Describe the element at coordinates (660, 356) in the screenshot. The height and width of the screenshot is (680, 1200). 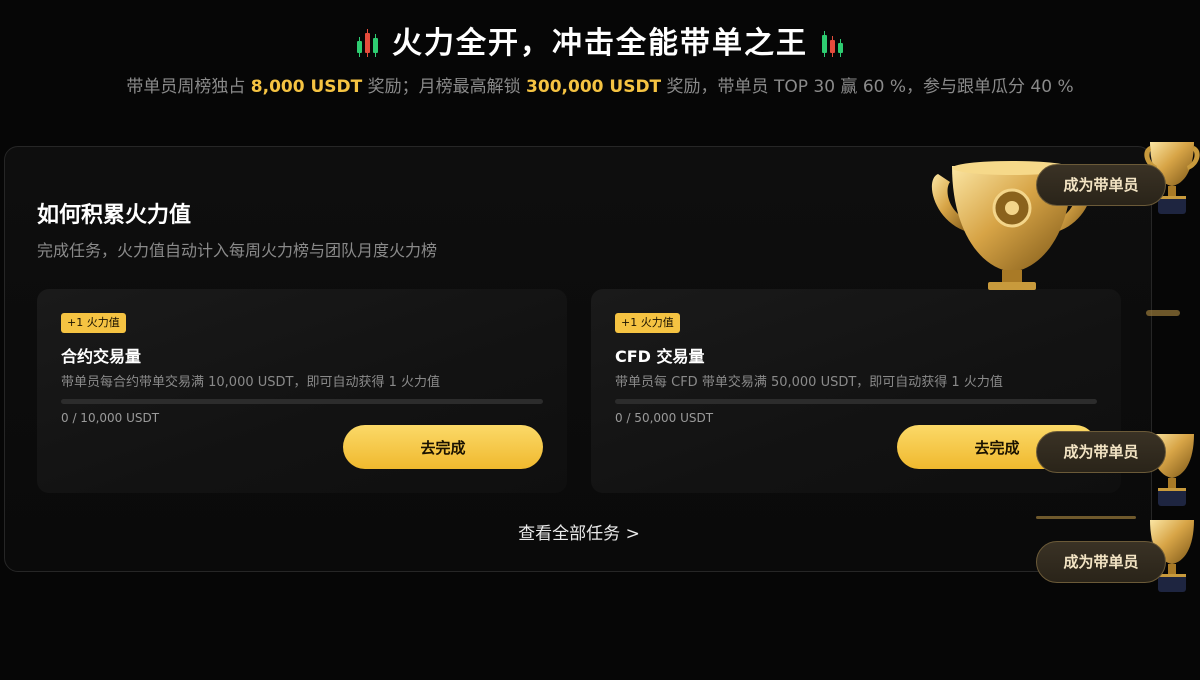
I see `task-title: CFD 交易量` at that location.